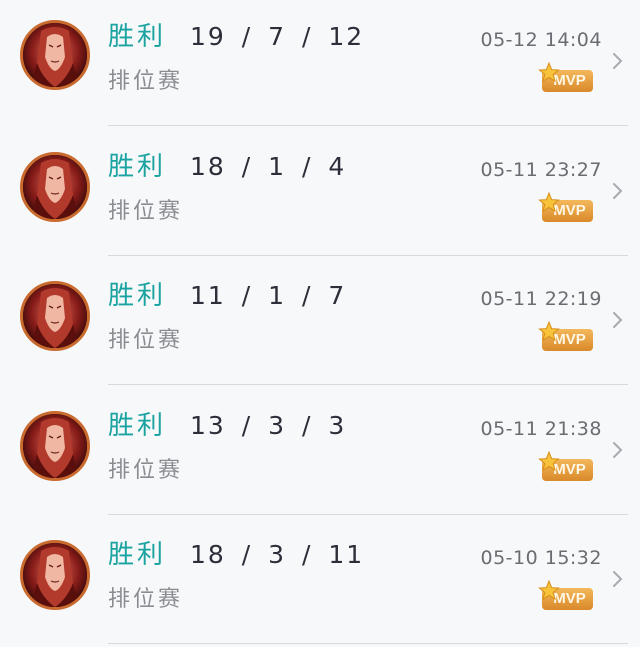  What do you see at coordinates (541, 170) in the screenshot?
I see `match-time: 05-11 23:27` at bounding box center [541, 170].